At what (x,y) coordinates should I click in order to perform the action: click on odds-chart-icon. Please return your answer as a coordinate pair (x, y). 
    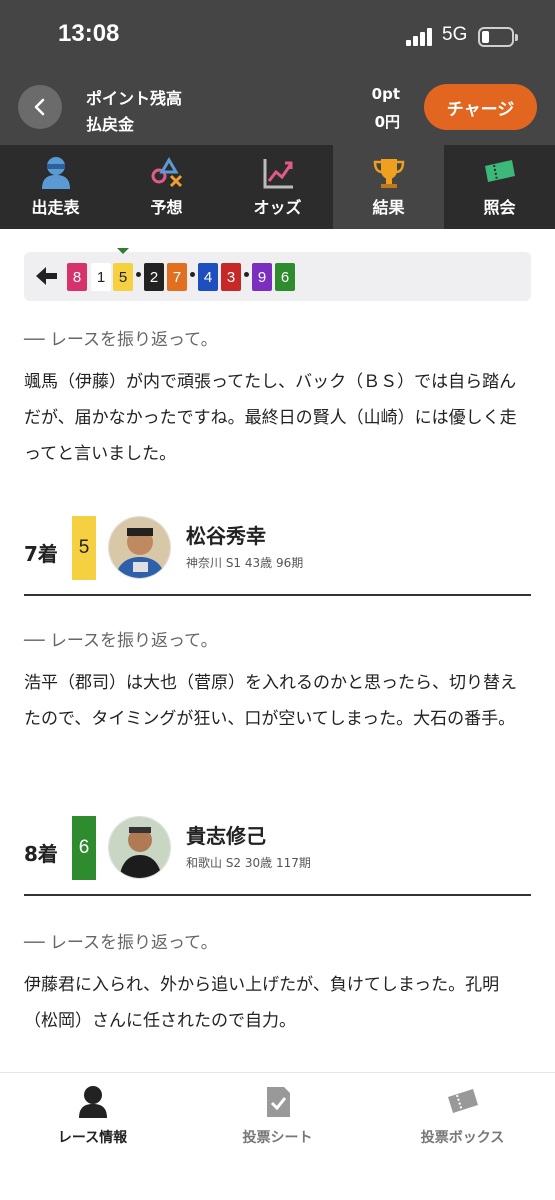
    Looking at the image, I should click on (278, 174).